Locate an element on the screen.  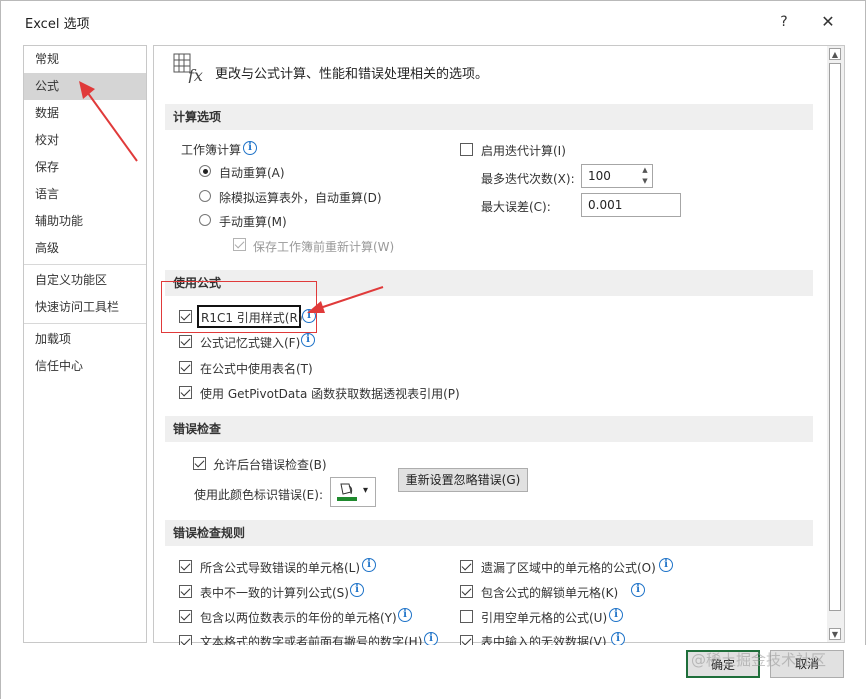
max-iterations-label: 最多迭代次数(X): is located at coordinates (528, 179).